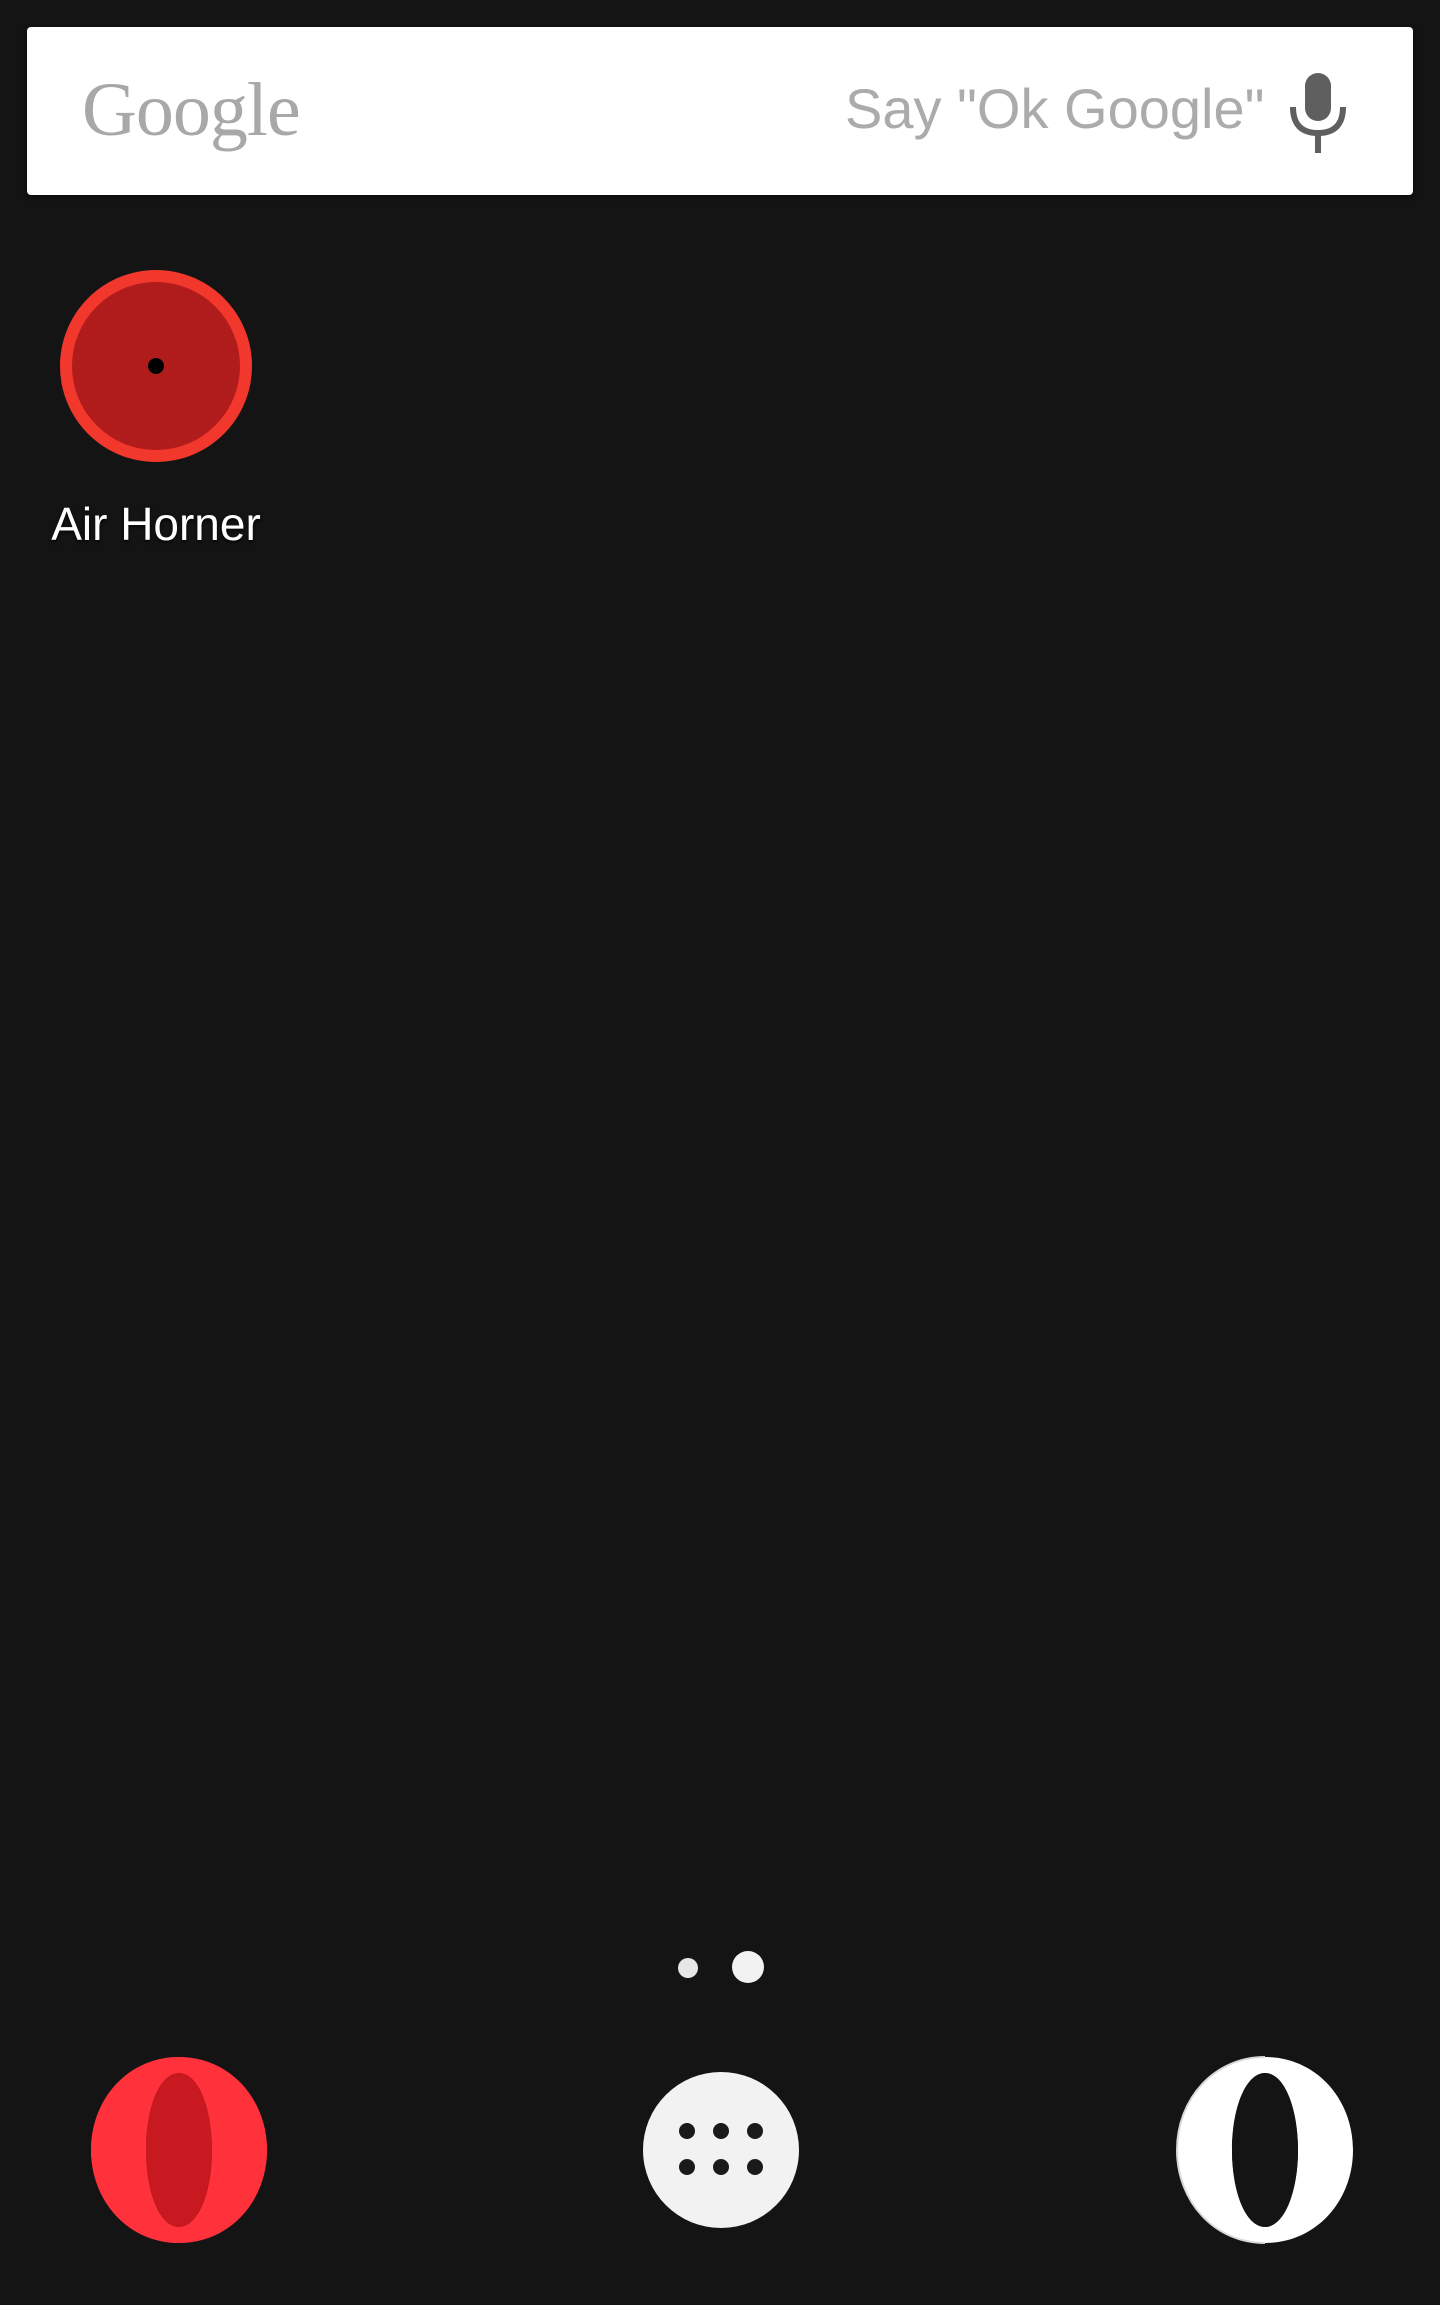  I want to click on google-logo: Google, so click(191, 110).